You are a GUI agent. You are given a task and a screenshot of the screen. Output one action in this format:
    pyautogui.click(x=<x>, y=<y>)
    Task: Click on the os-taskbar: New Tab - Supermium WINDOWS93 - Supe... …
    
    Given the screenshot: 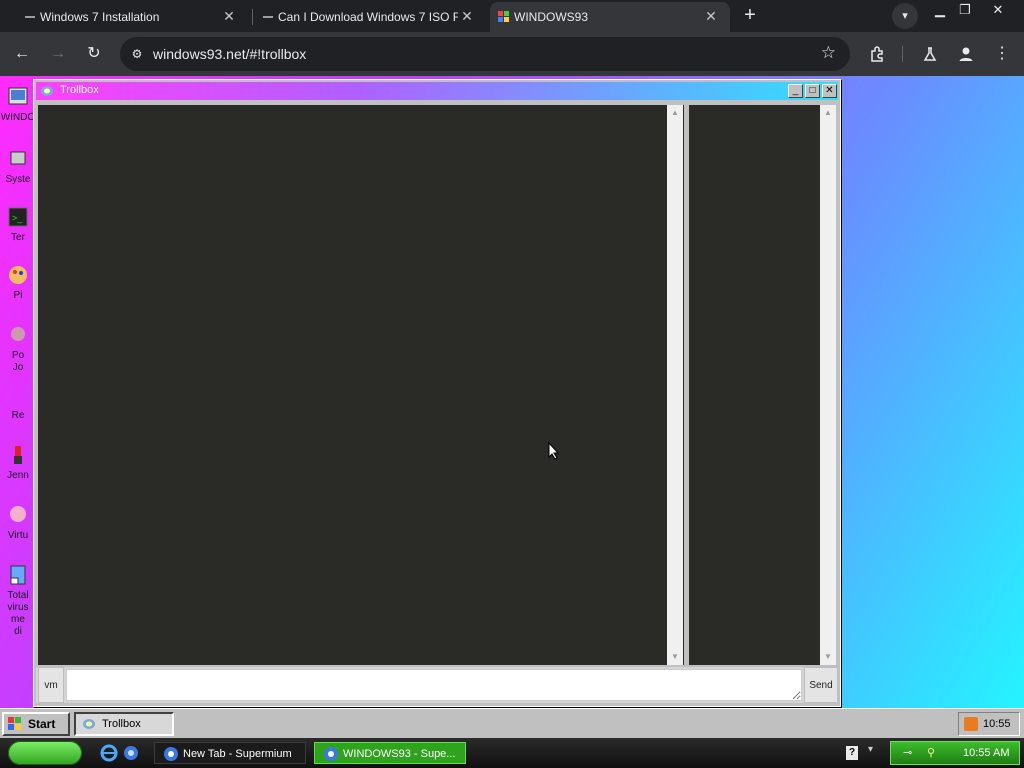 What is the action you would take?
    pyautogui.click(x=512, y=753)
    